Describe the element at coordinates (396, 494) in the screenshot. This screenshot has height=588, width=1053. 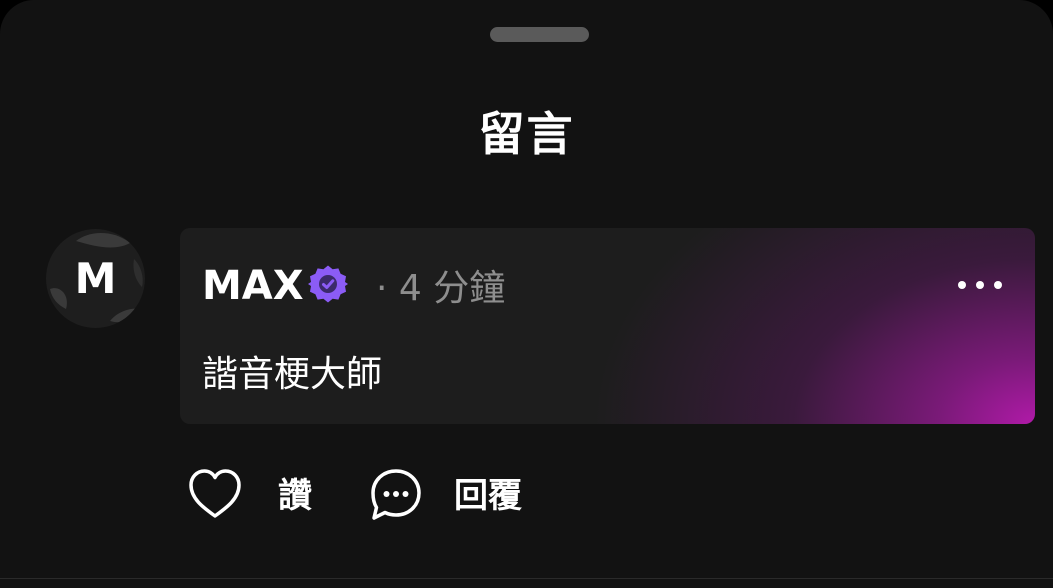
I see `chat-bubble-icon` at that location.